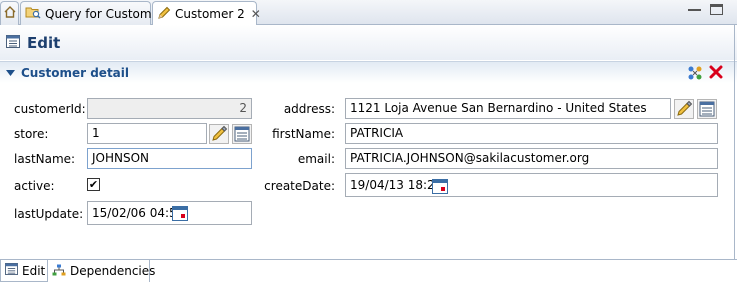 The width and height of the screenshot is (737, 286). Describe the element at coordinates (75, 72) in the screenshot. I see `section-title: Customer detail` at that location.